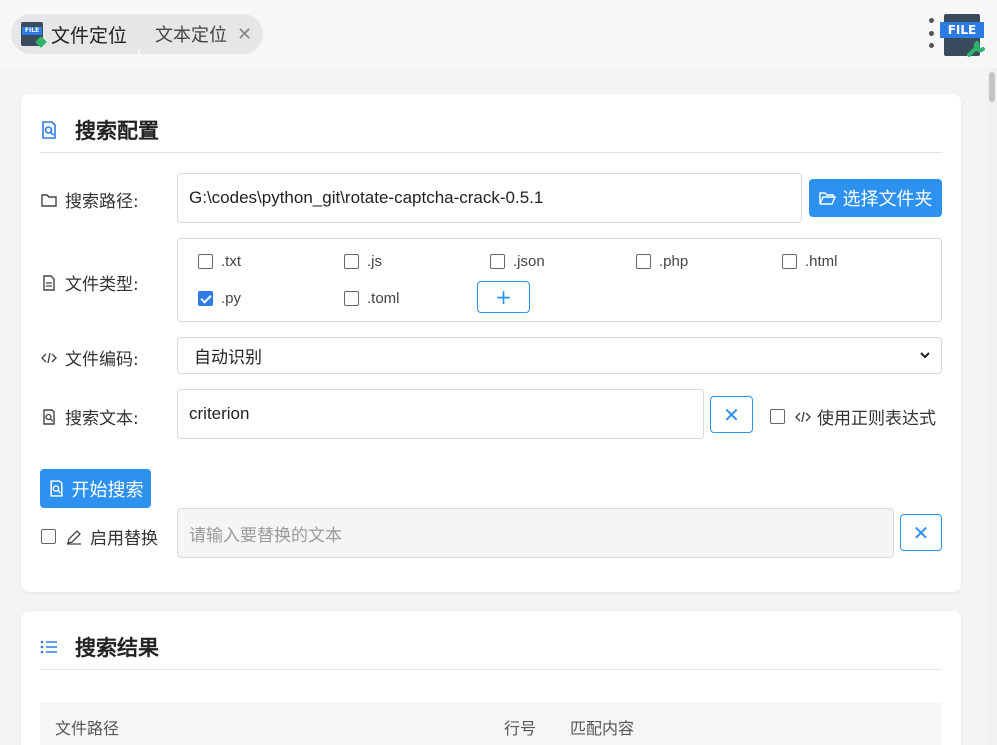 Image resolution: width=997 pixels, height=745 pixels. What do you see at coordinates (559, 280) in the screenshot?
I see `file-types-box: .txt .js .json .php .html .py .toml +` at bounding box center [559, 280].